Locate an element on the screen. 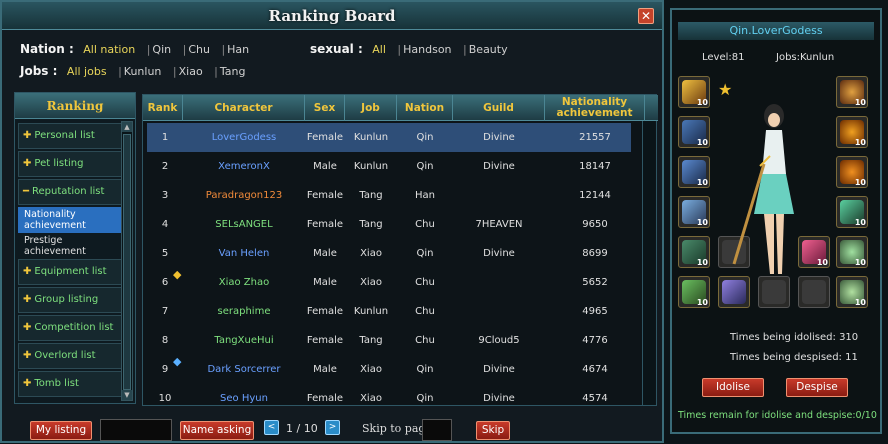  category-tomb-list: ✚ Tomb list is located at coordinates (70, 384).